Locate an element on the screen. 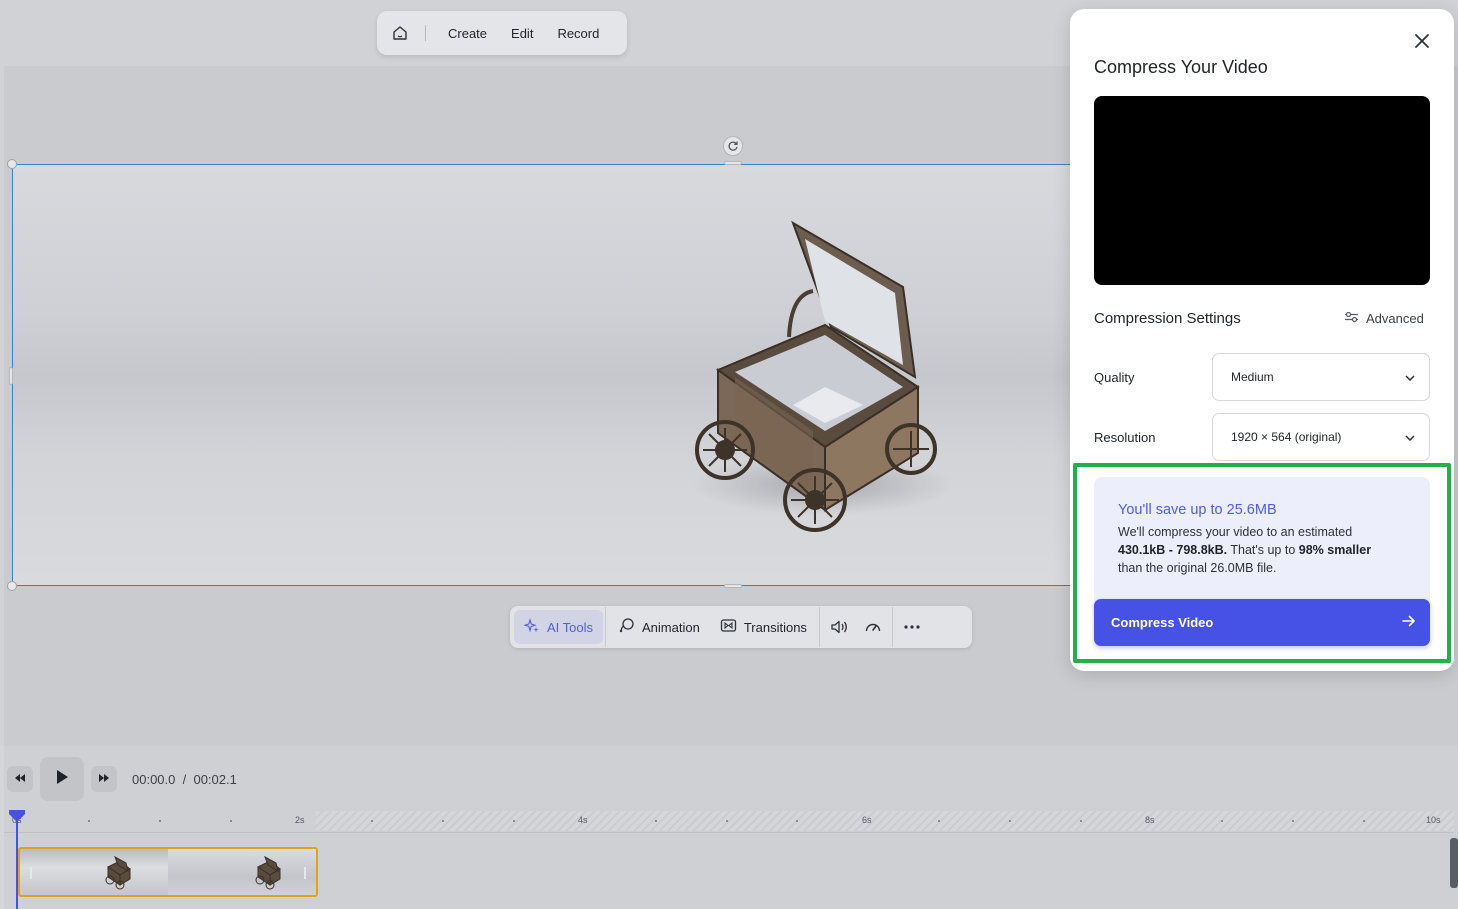 This screenshot has width=1458, height=909. ruler-divider is located at coordinates (729, 832).